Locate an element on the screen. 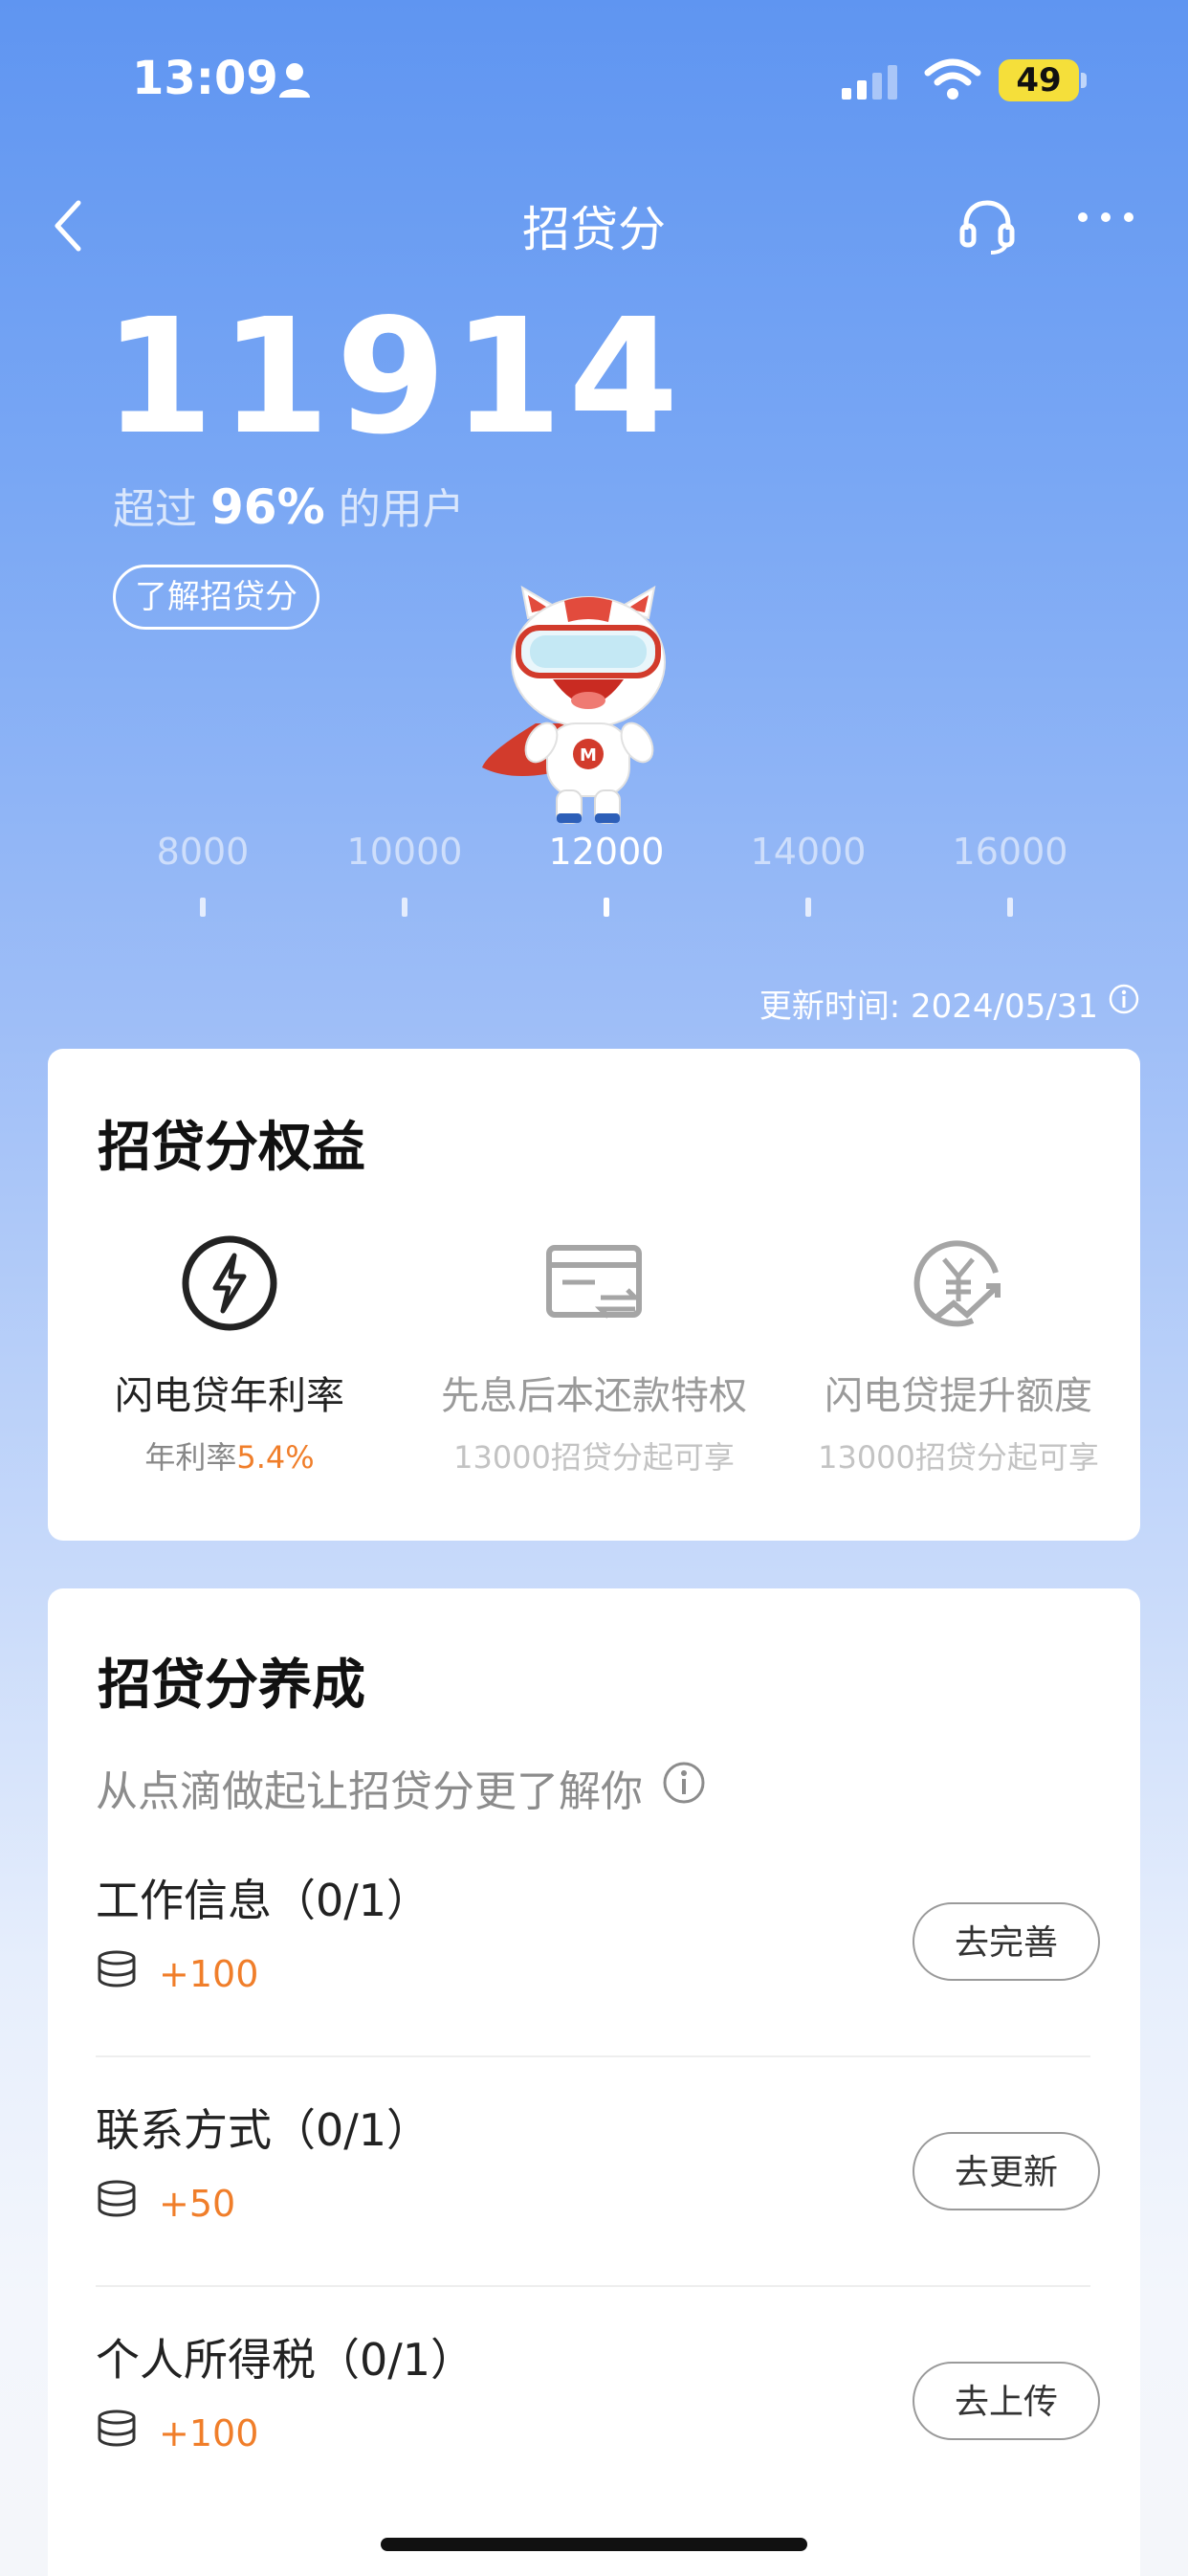 This screenshot has width=1188, height=2576. percentile-text: 超过 96% 的用户 is located at coordinates (289, 505).